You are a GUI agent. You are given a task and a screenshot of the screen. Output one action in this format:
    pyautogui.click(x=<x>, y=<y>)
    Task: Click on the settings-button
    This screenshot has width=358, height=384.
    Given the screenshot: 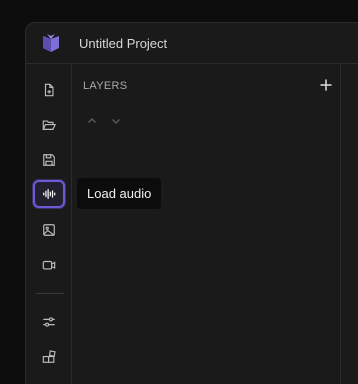 What is the action you would take?
    pyautogui.click(x=49, y=322)
    